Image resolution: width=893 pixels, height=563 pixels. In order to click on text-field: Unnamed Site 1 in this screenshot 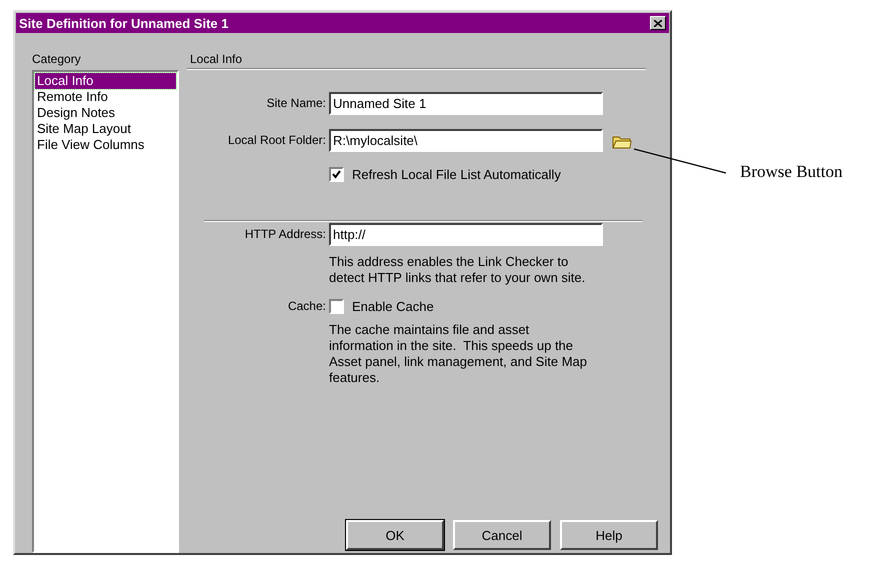, I will do `click(466, 103)`.